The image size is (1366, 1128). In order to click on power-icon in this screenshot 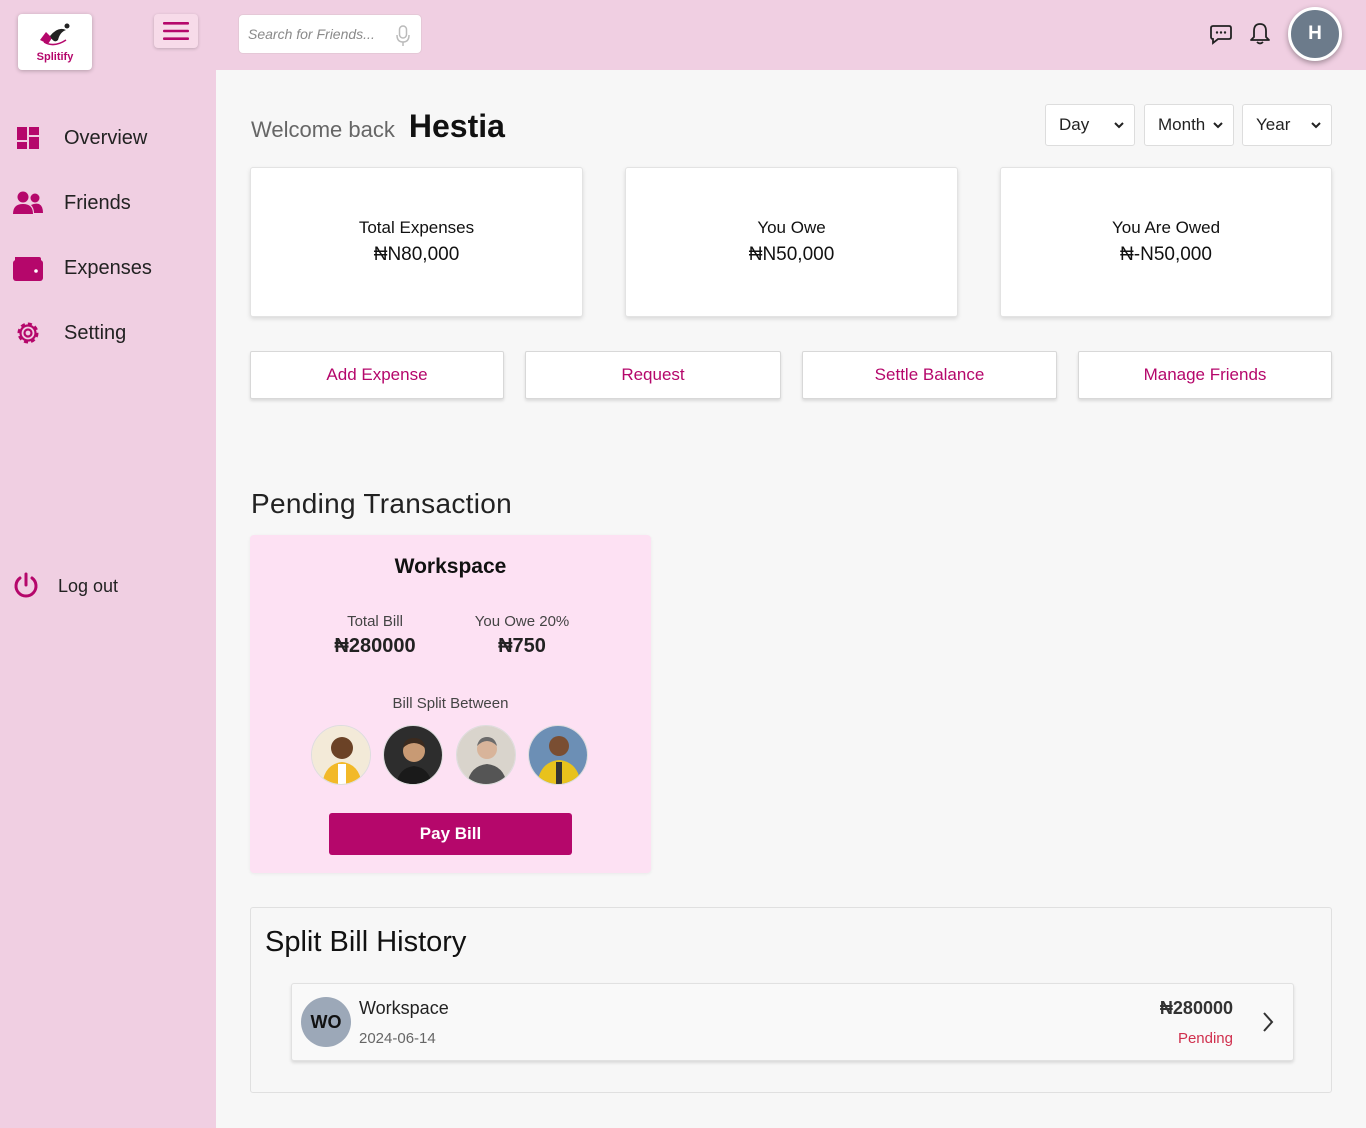, I will do `click(26, 585)`.